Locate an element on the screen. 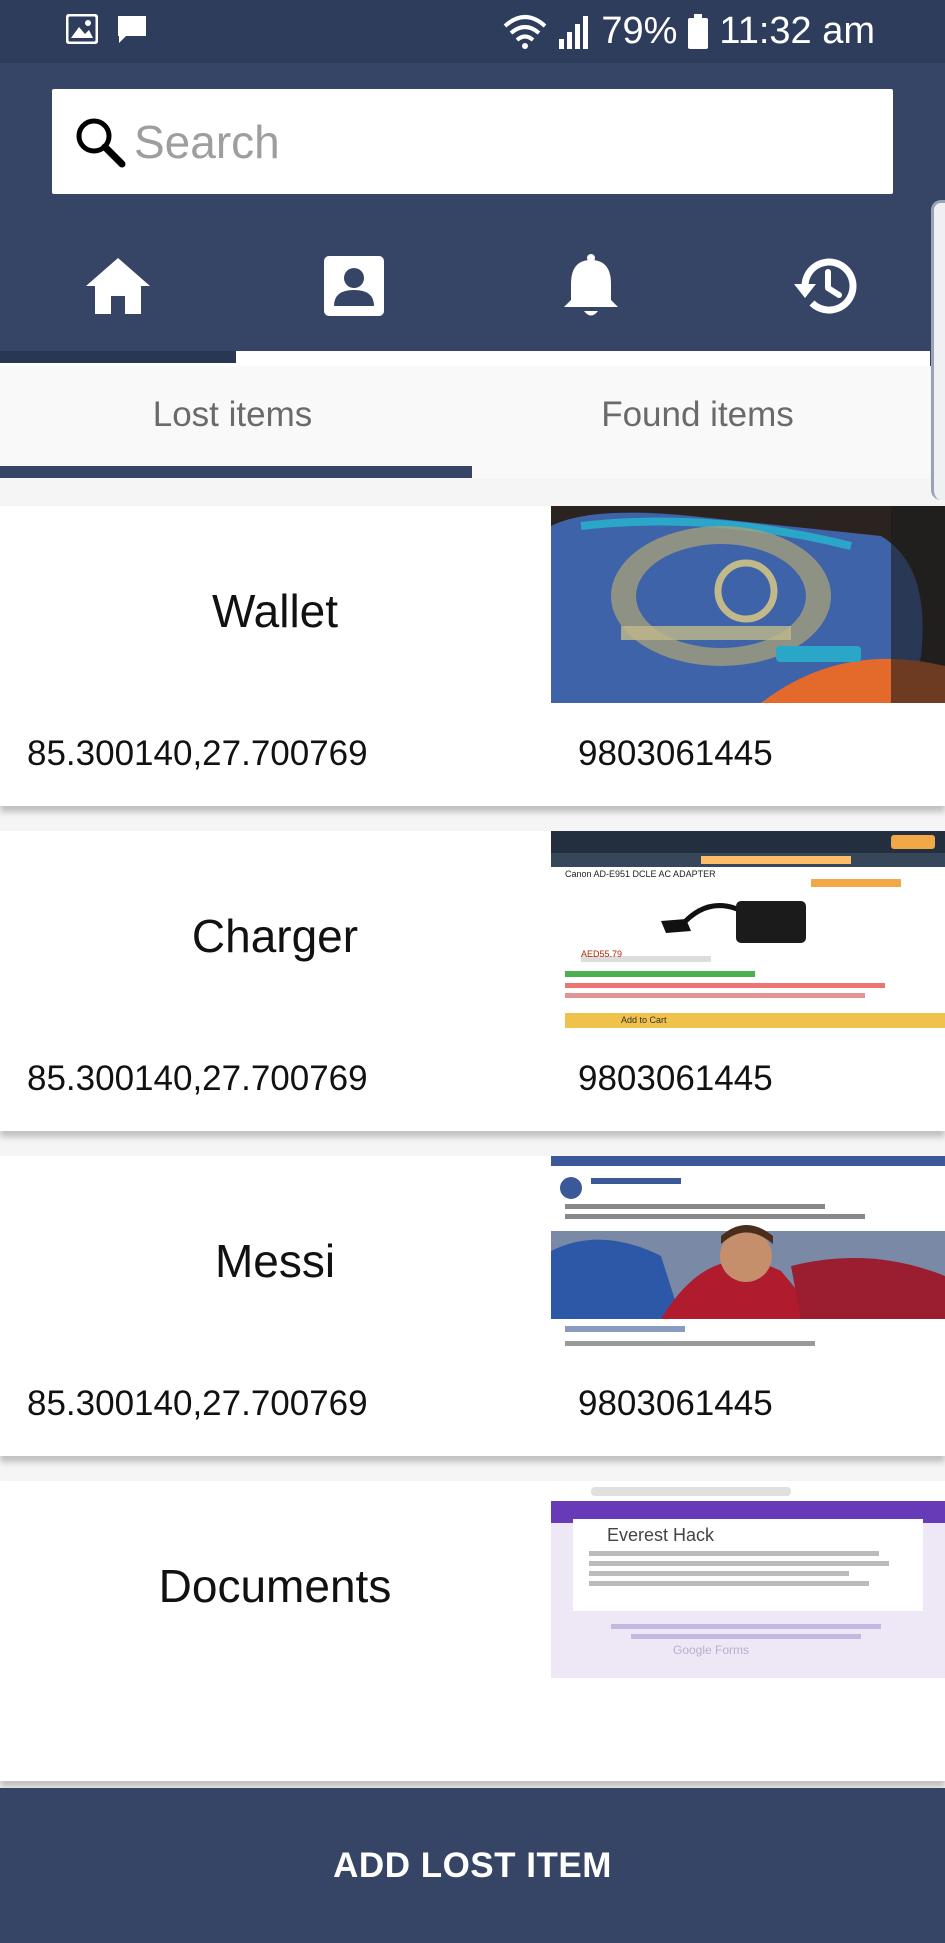  item-title: Charger is located at coordinates (275, 936).